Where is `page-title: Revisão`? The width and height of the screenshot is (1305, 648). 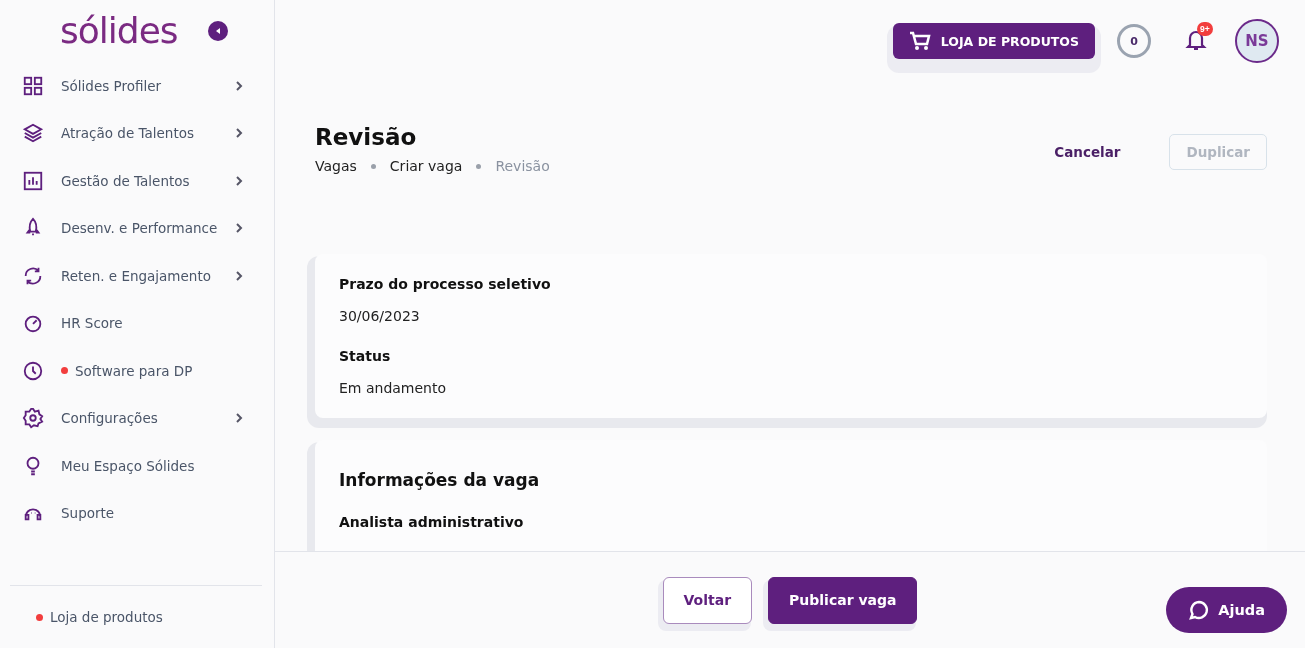 page-title: Revisão is located at coordinates (366, 137).